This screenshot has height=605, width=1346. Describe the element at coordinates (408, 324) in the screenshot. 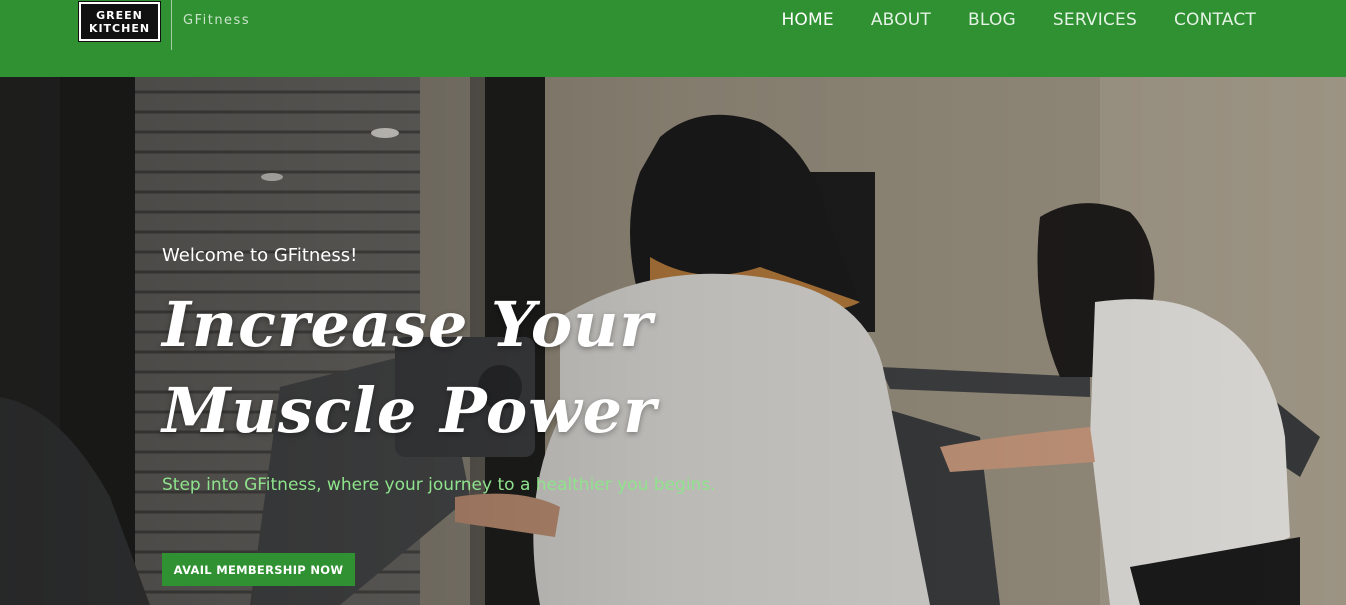

I see `headline-line1: Increase Your` at that location.